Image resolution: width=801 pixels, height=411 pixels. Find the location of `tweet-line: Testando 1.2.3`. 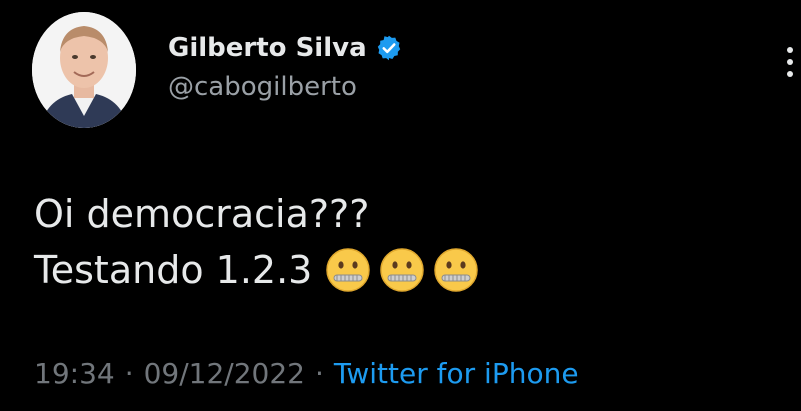

tweet-line: Testando 1.2.3 is located at coordinates (257, 270).